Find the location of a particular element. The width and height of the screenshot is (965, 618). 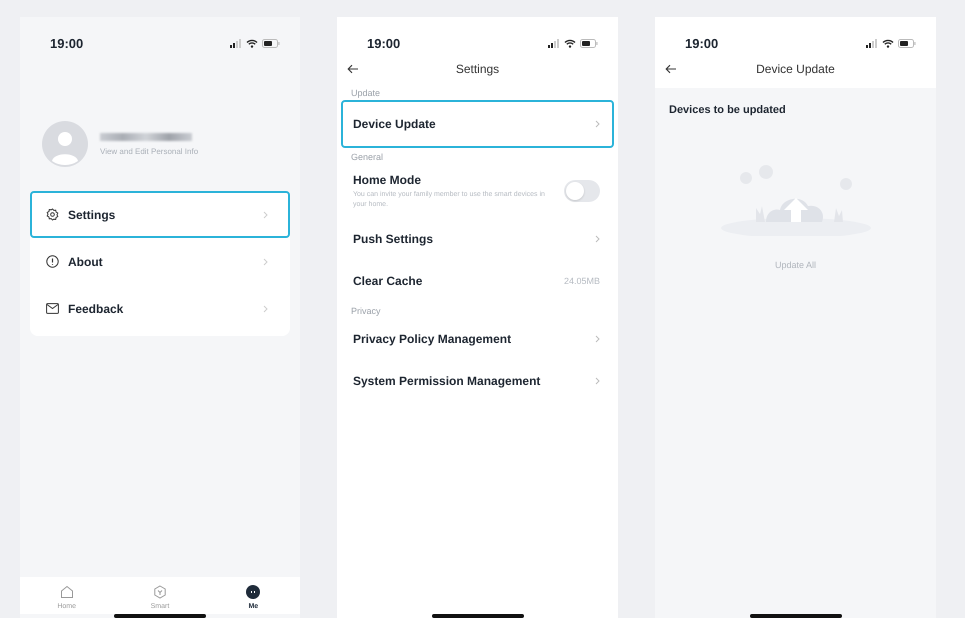

settings-row: System Permission Management is located at coordinates (477, 381).